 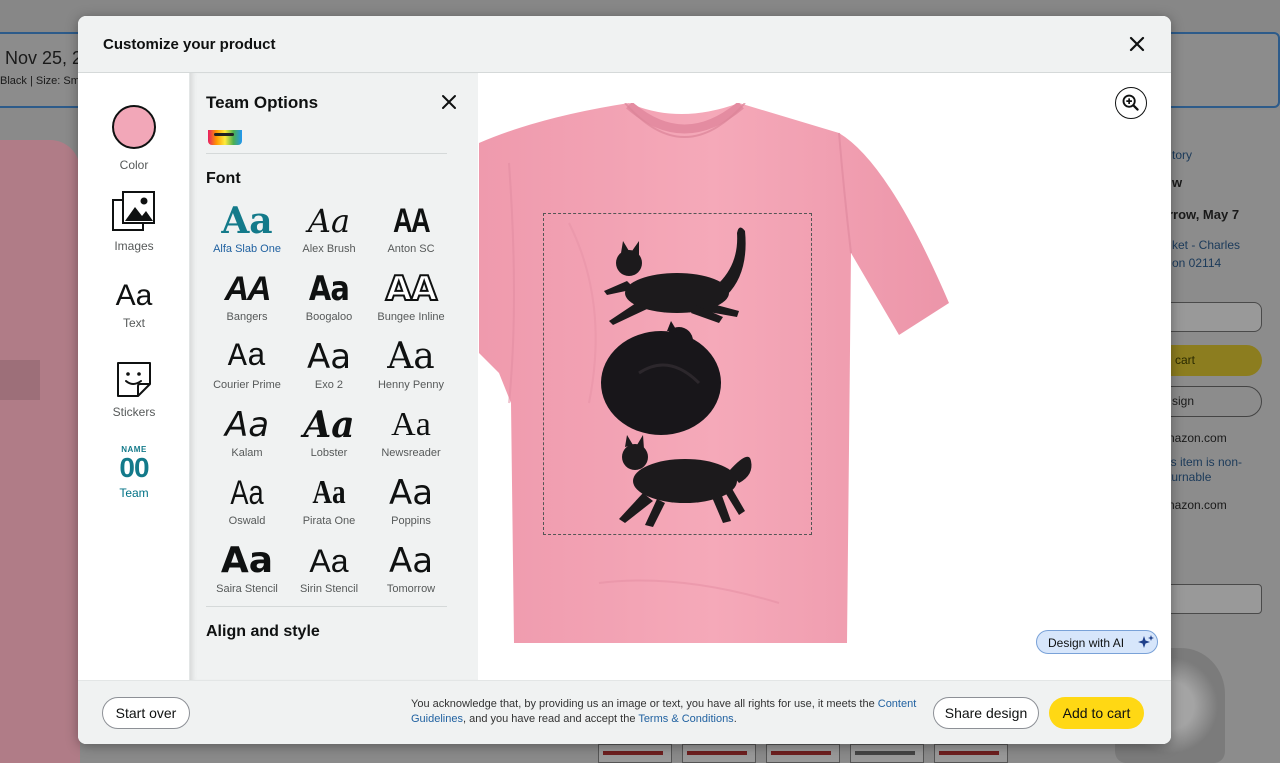 I want to click on font-option-alfa-slab-one: Aa Alfa Slab One, so click(x=247, y=232).